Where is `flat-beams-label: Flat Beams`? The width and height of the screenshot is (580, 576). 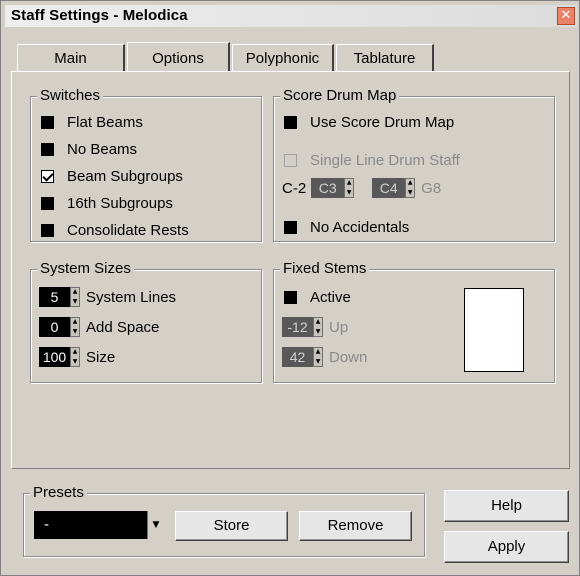 flat-beams-label: Flat Beams is located at coordinates (105, 122).